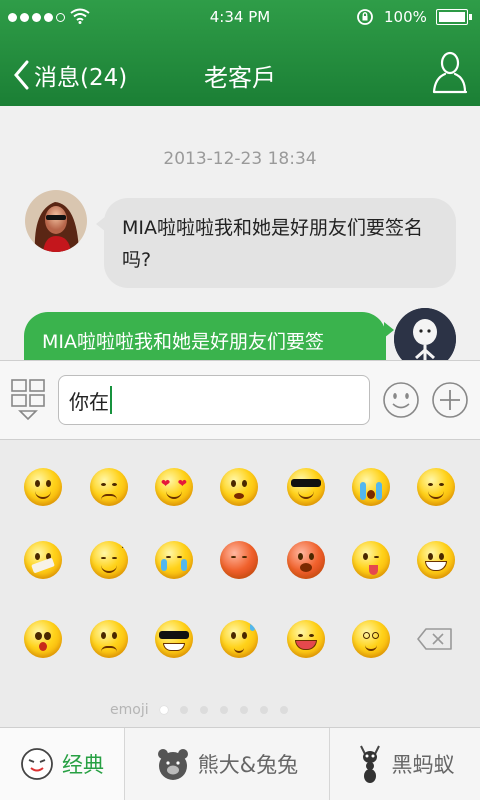 This screenshot has width=480, height=800. I want to click on crying-emoji-icon, so click(371, 487).